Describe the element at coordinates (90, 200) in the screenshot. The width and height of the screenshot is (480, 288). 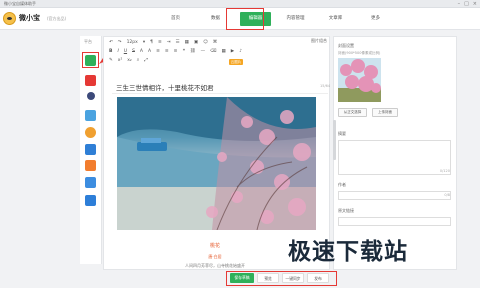
I see `zhihu-icon` at that location.